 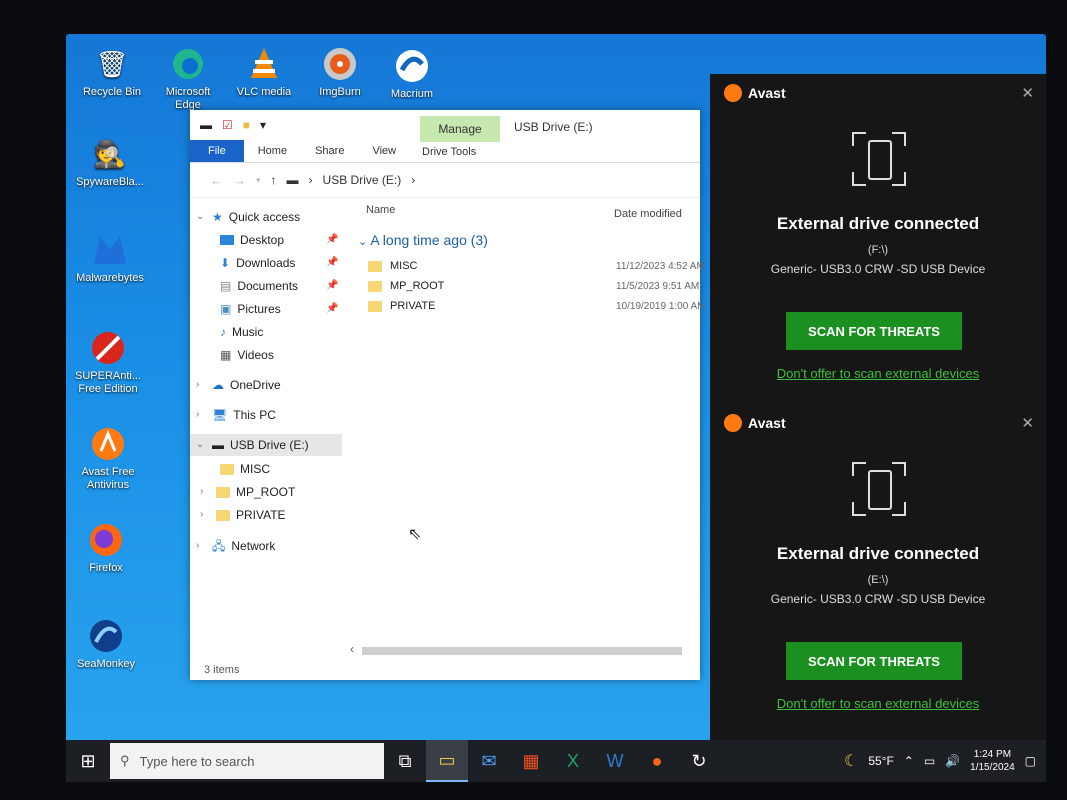 What do you see at coordinates (657, 761) in the screenshot?
I see `firefox-taskbar-icon: ●` at bounding box center [657, 761].